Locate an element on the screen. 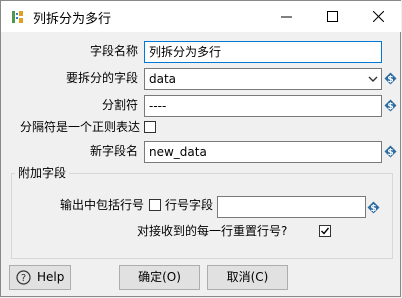 The height and width of the screenshot is (298, 402). help-button: ? Help is located at coordinates (40, 277).